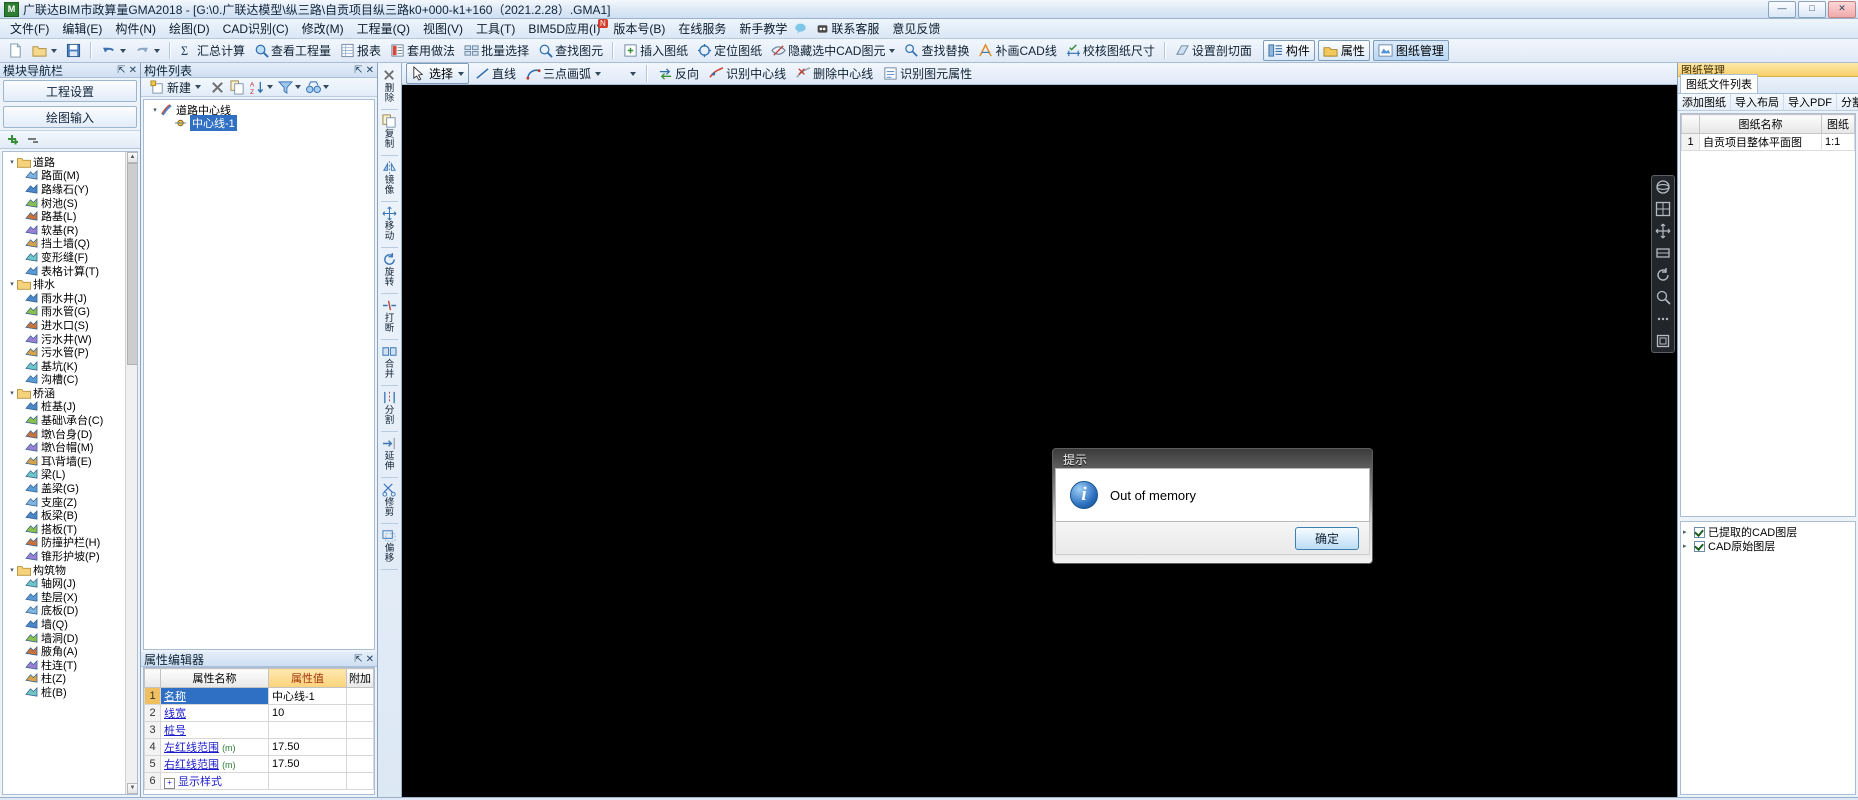 Image resolution: width=1858 pixels, height=800 pixels. Describe the element at coordinates (1768, 532) in the screenshot. I see `cad-layer-item-0: ▸ 已提取的CAD图层` at that location.